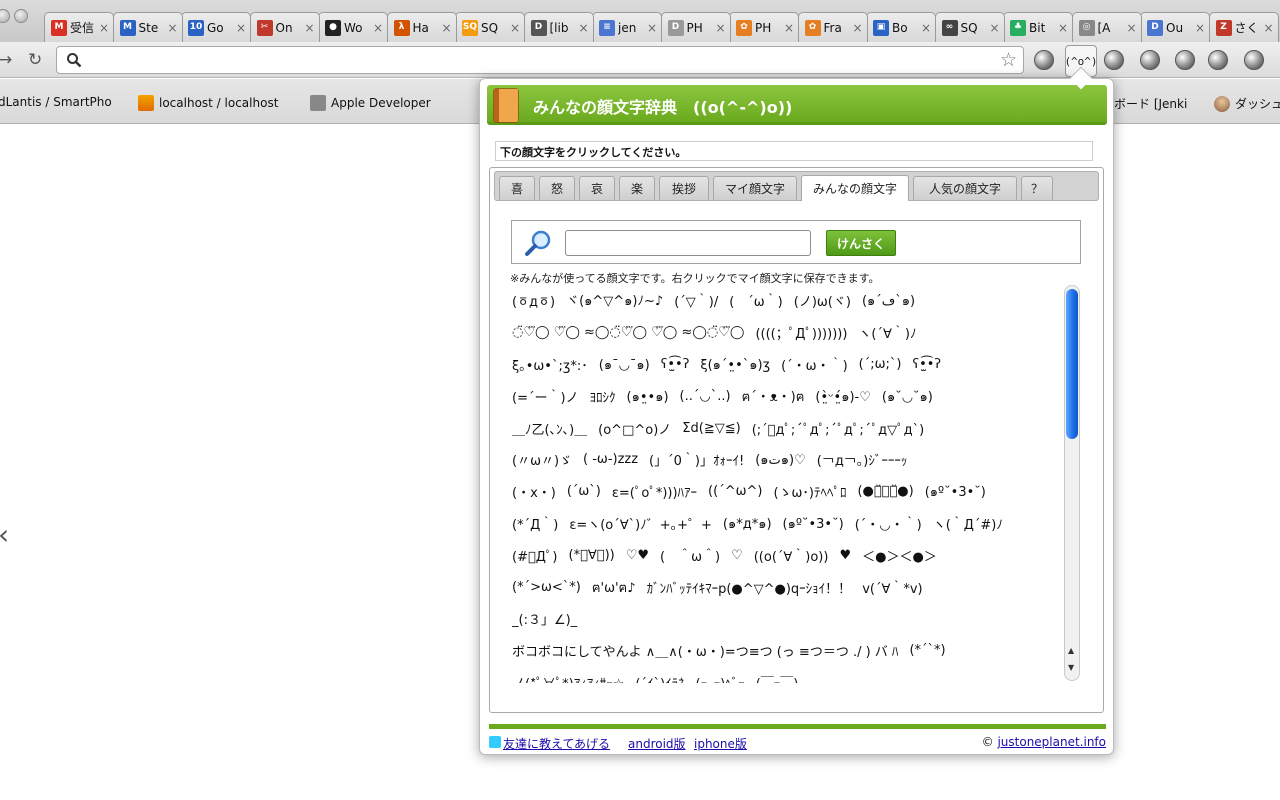 This screenshot has height=800, width=1280. Describe the element at coordinates (1243, 27) in the screenshot. I see `browser-tab: Z さく ×` at that location.